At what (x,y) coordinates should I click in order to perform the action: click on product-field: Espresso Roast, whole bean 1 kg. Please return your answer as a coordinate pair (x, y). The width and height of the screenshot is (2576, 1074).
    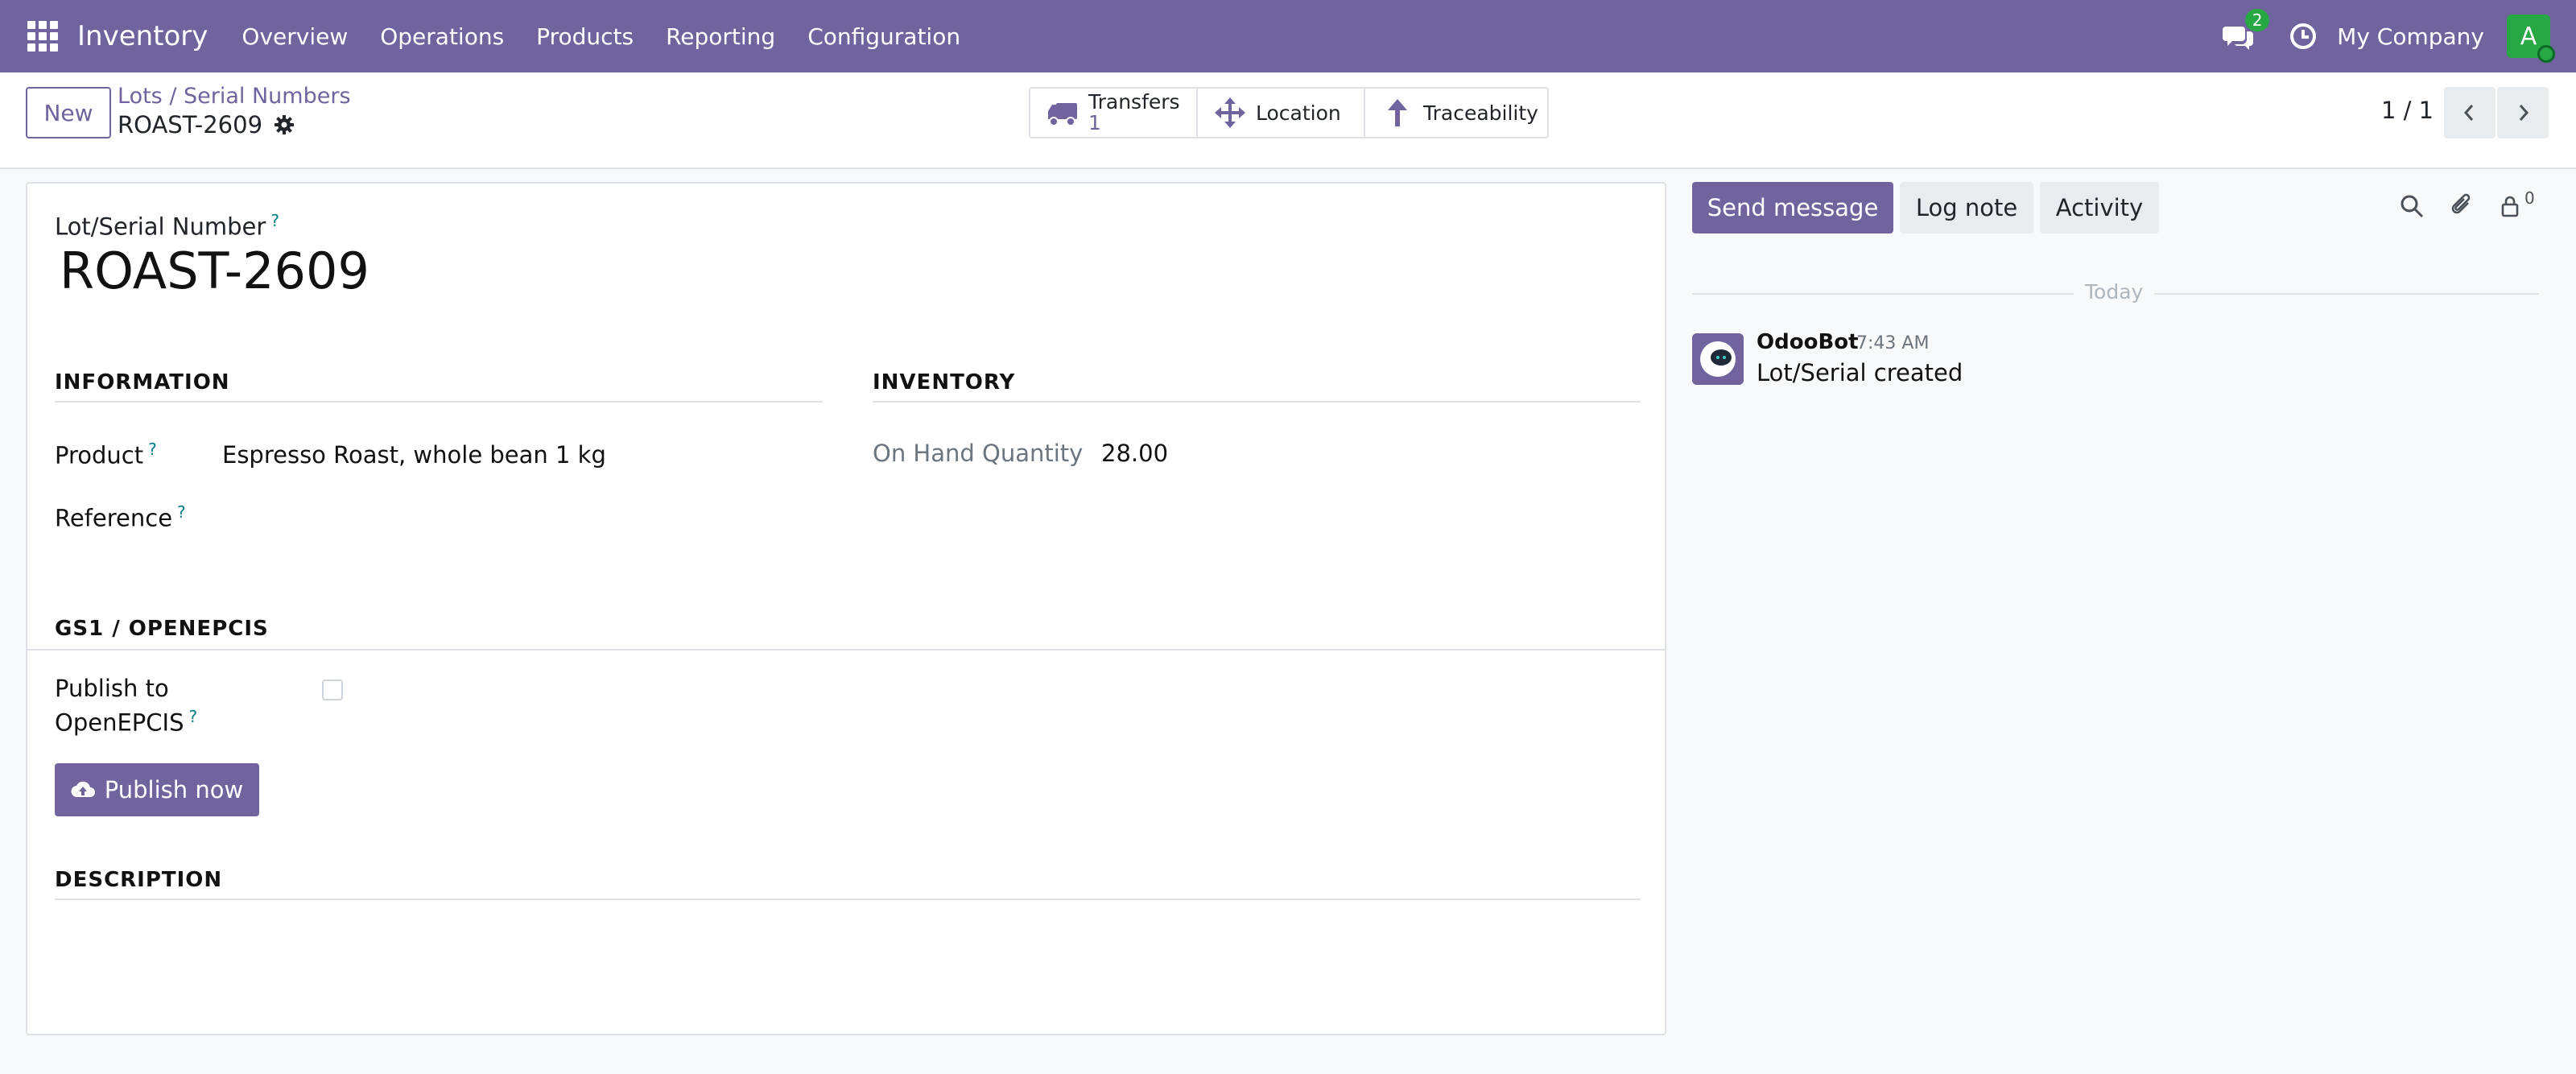
    Looking at the image, I should click on (414, 455).